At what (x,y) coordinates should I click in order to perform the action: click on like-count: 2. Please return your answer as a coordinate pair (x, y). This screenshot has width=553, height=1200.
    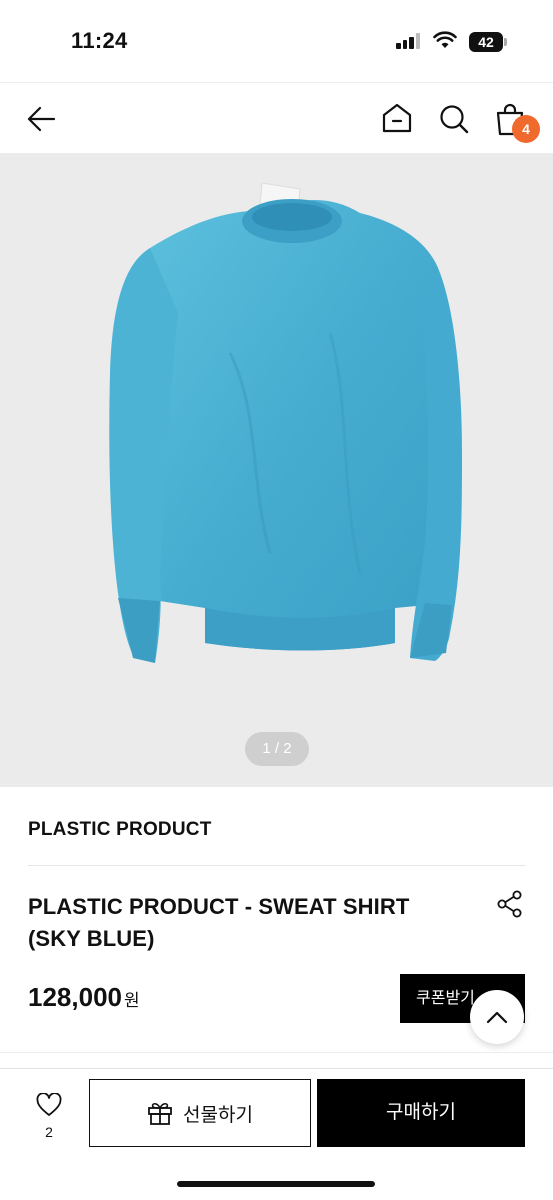
    Looking at the image, I should click on (49, 1132).